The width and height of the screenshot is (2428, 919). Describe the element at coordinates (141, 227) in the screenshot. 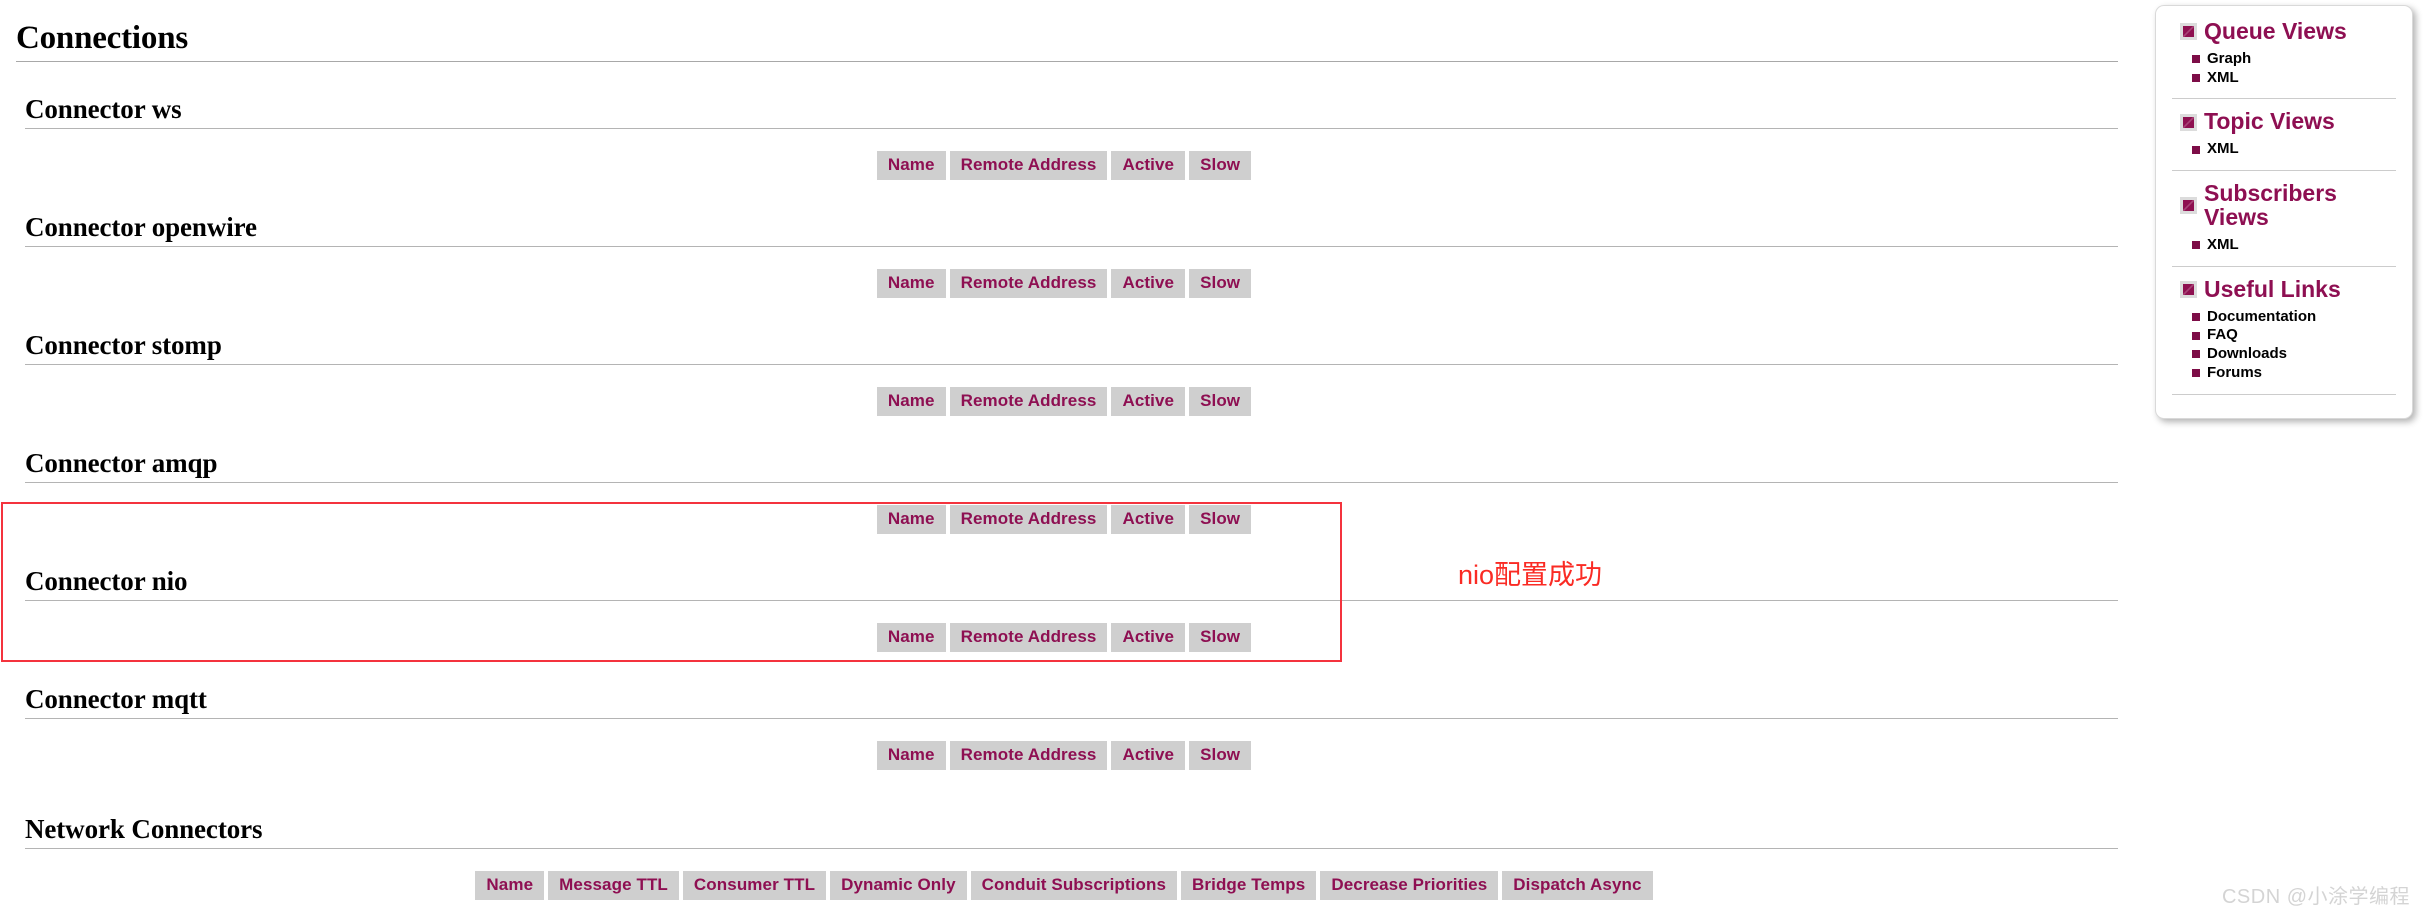

I see `connector-heading-openwire: Connector openwire` at that location.